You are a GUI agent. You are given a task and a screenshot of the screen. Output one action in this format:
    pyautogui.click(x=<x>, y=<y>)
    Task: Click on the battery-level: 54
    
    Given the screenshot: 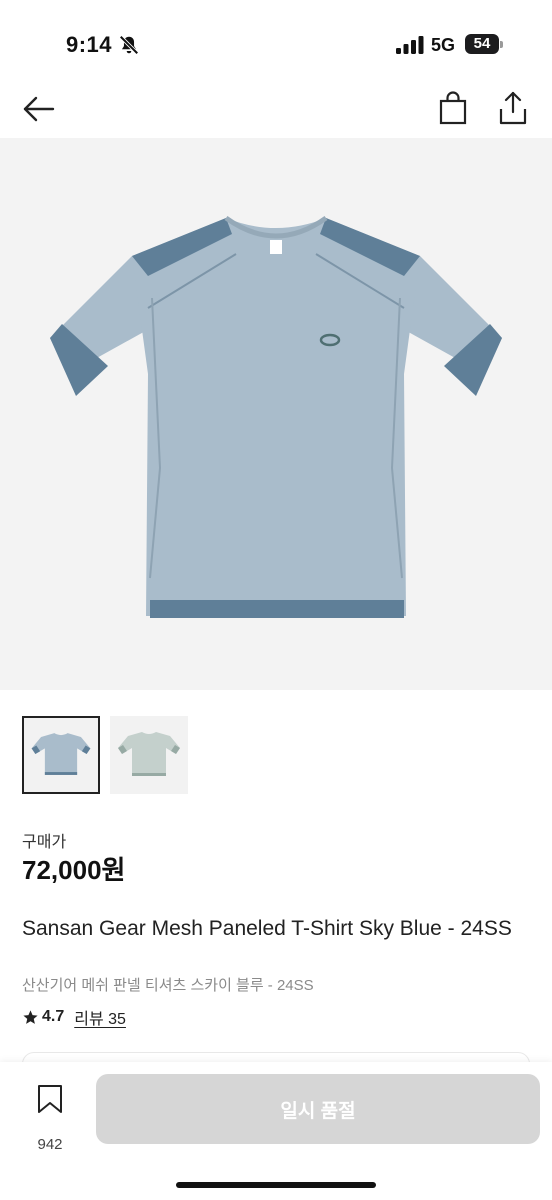 What is the action you would take?
    pyautogui.click(x=482, y=43)
    